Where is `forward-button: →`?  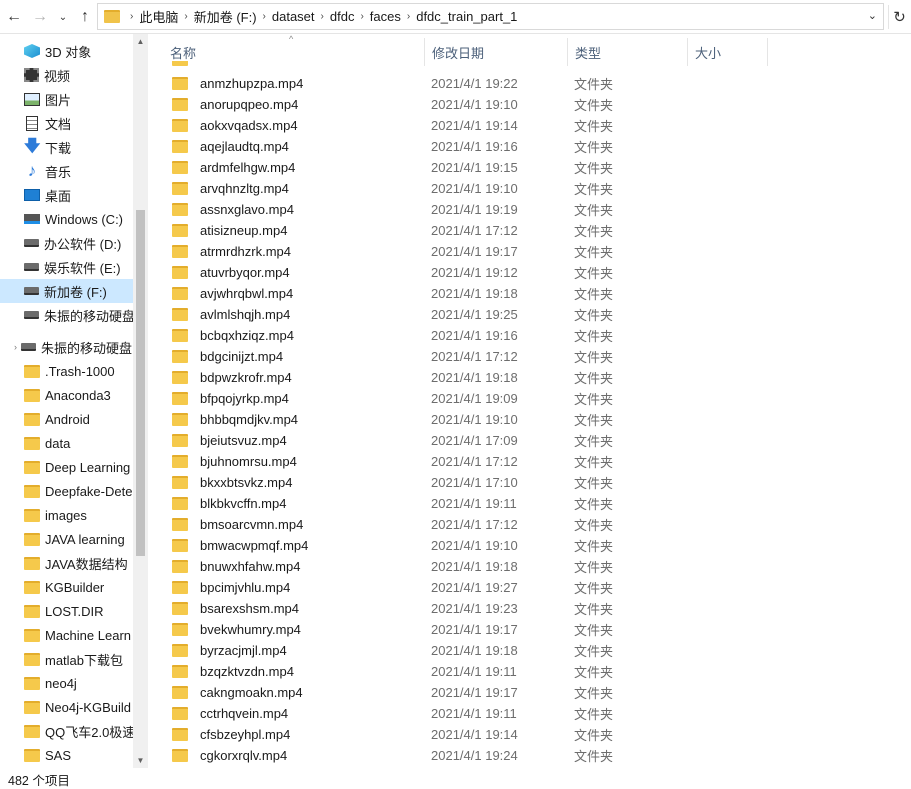 forward-button: → is located at coordinates (40, 17).